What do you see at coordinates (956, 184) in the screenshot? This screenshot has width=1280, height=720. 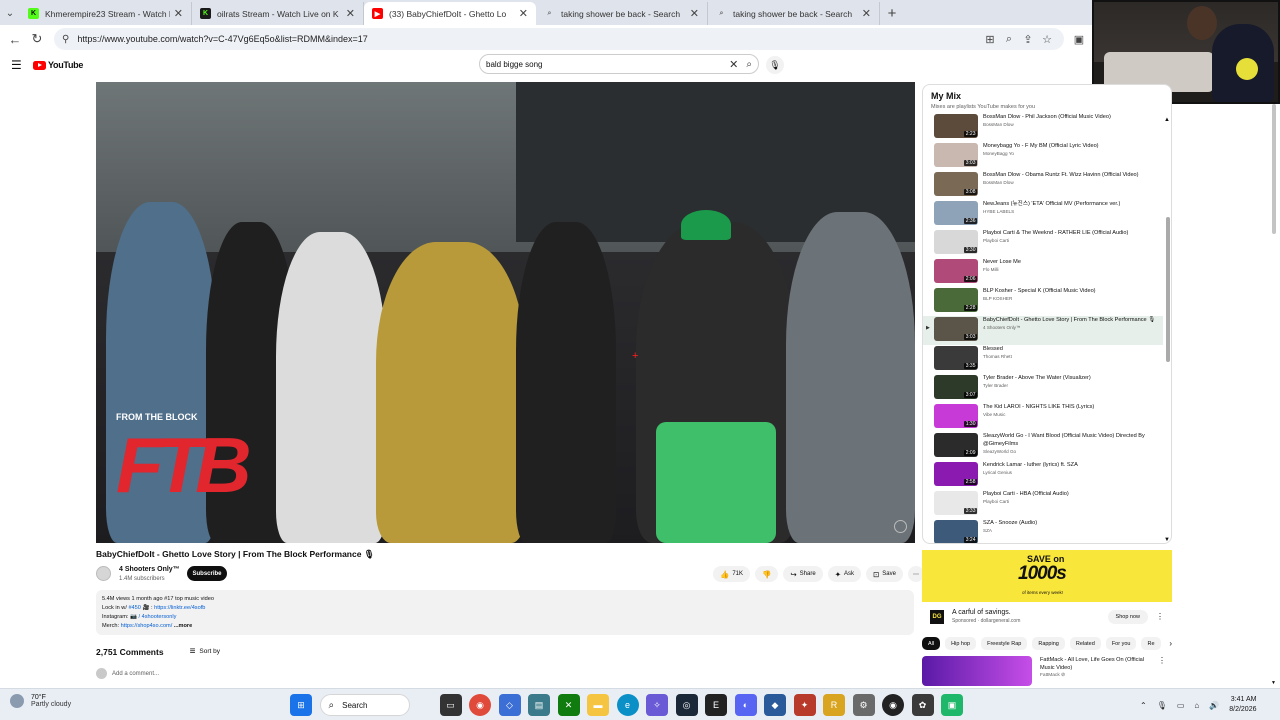 I see `playlist-thumbnail: 3:08` at bounding box center [956, 184].